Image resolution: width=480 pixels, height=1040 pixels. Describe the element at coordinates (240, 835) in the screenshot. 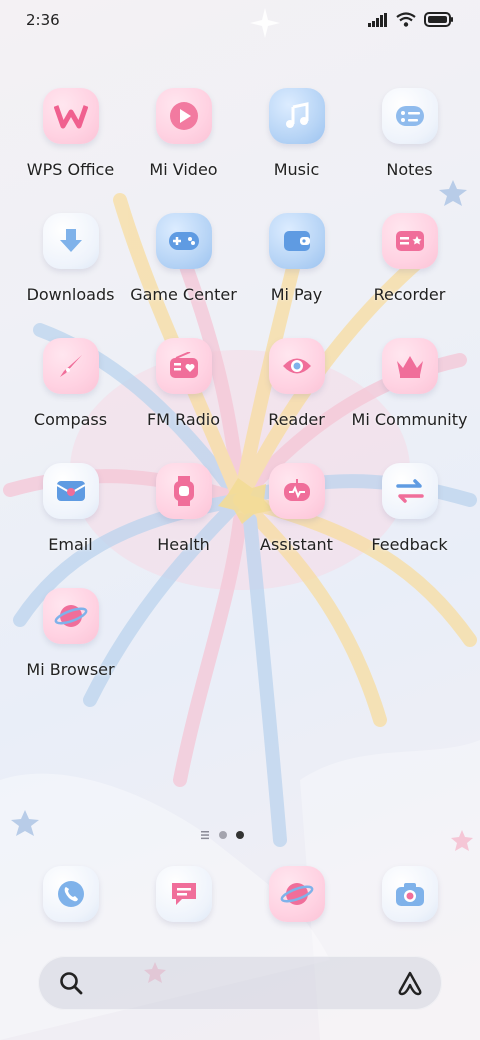

I see `page-dot-active` at that location.